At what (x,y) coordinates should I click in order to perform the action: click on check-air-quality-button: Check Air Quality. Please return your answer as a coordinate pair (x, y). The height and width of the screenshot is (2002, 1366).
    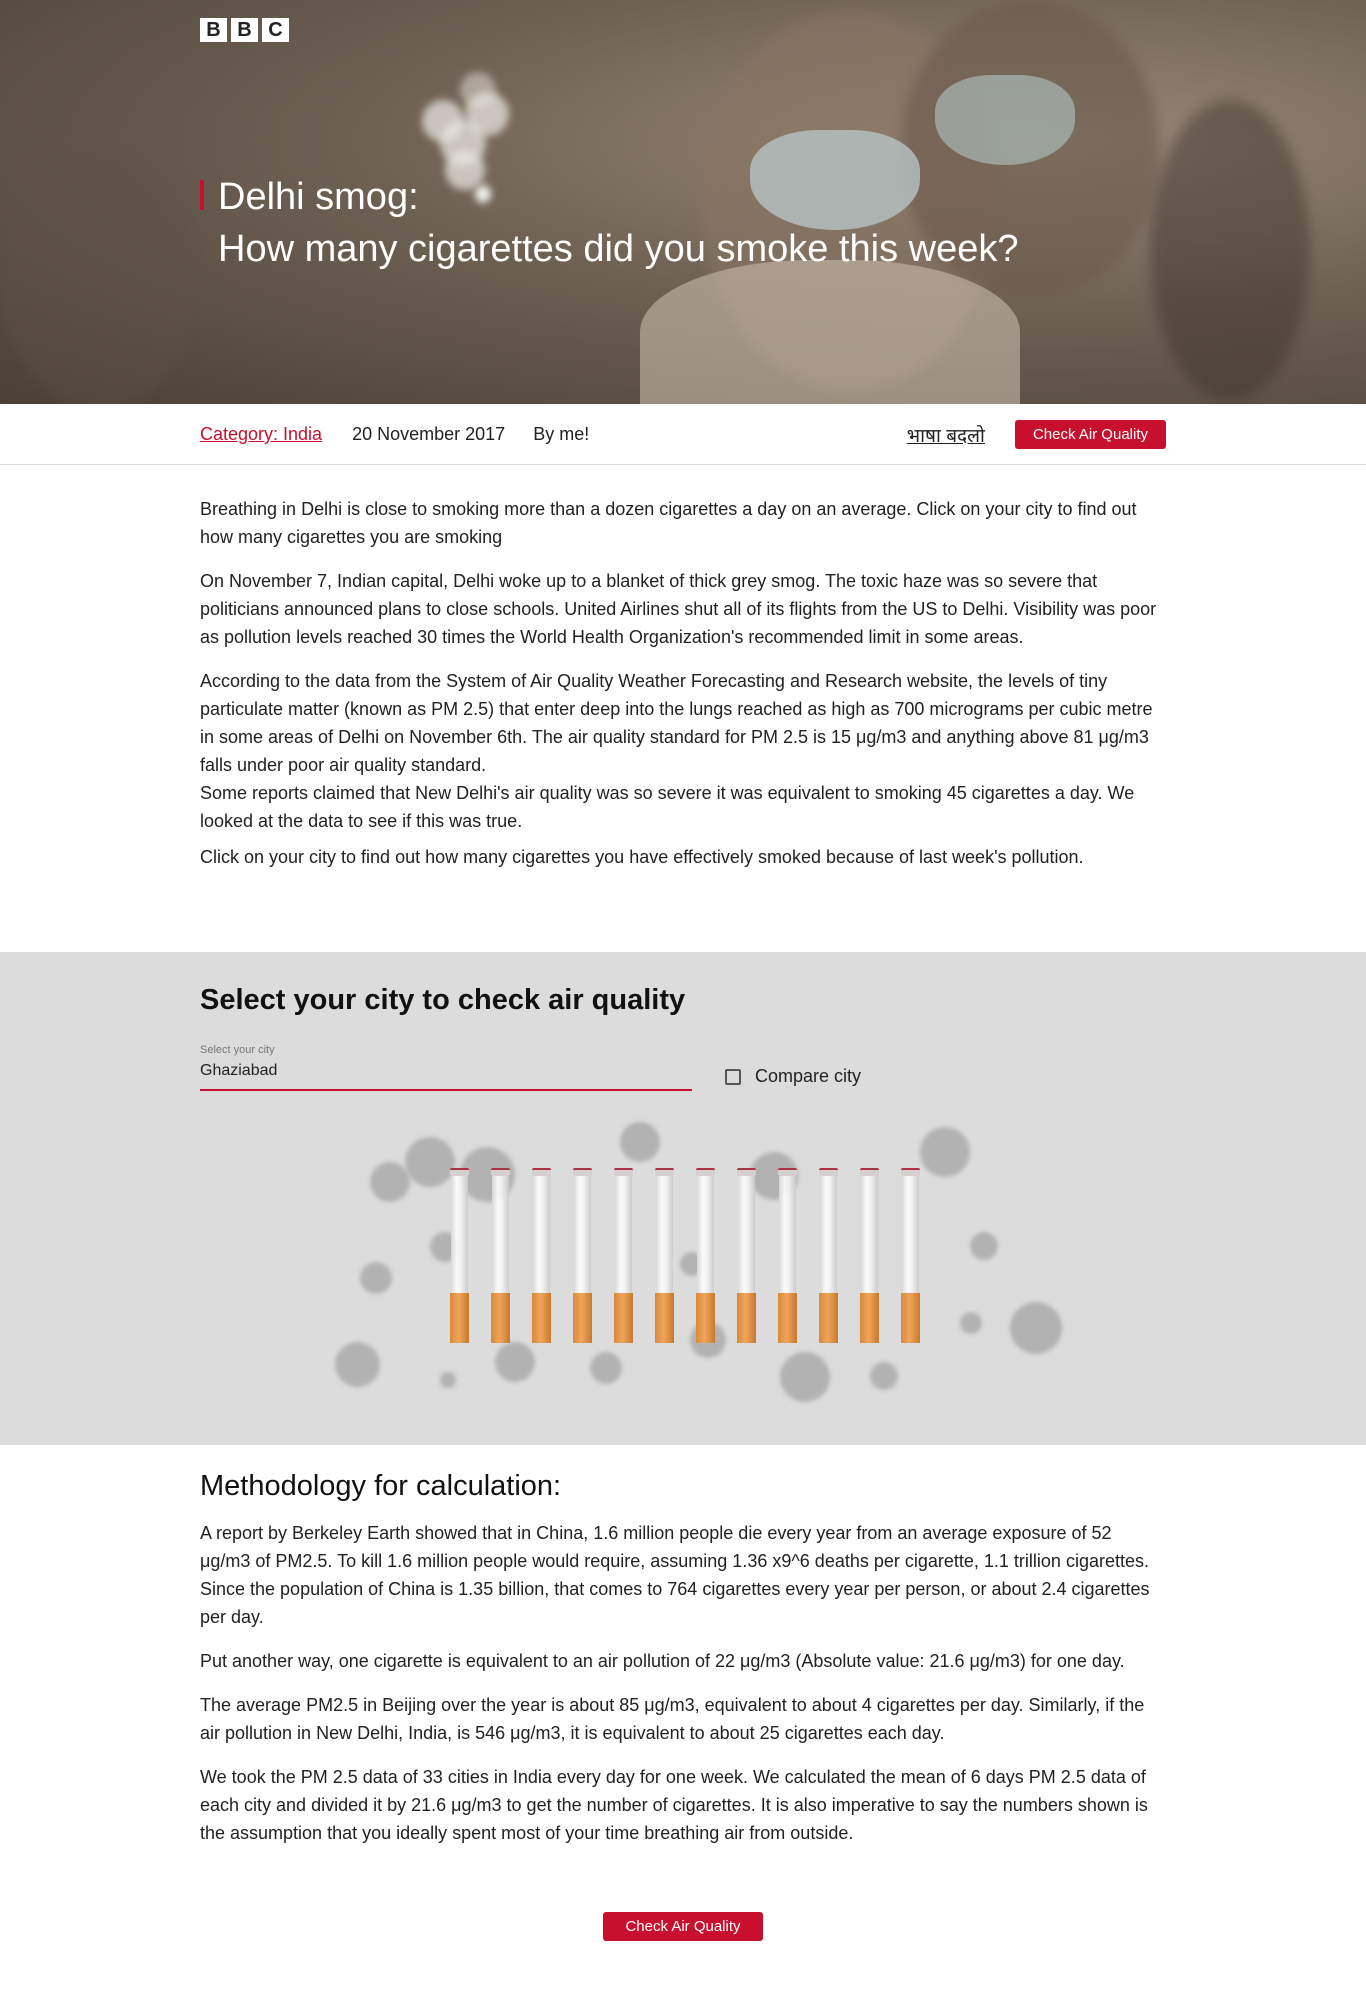
    Looking at the image, I should click on (1090, 434).